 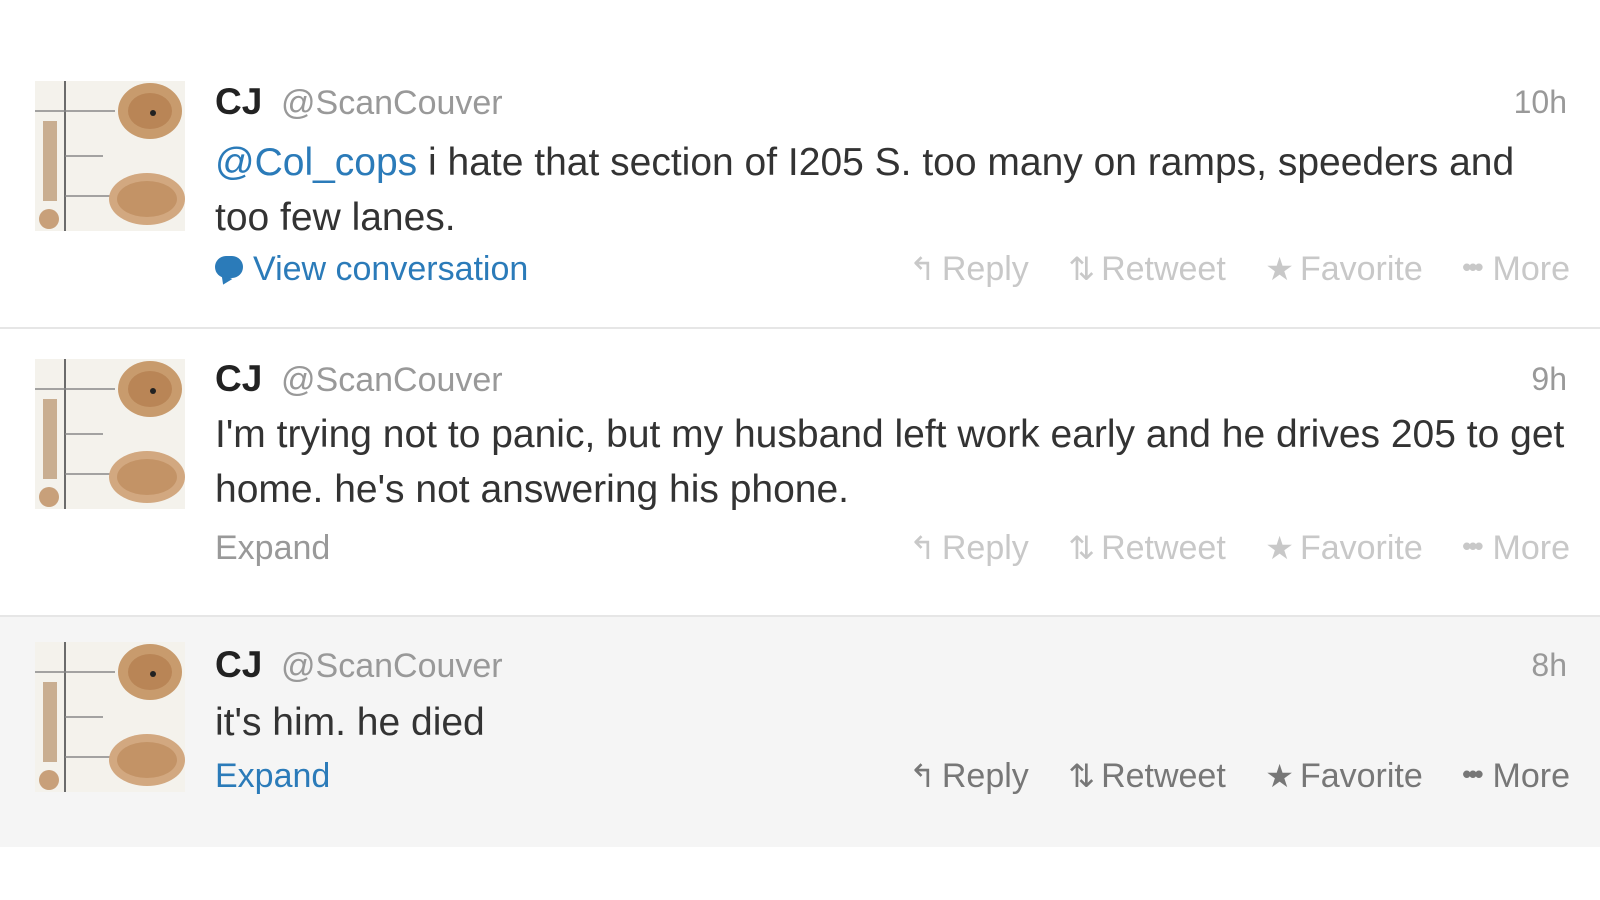 What do you see at coordinates (350, 722) in the screenshot?
I see `tweet-text: it's him. he died` at bounding box center [350, 722].